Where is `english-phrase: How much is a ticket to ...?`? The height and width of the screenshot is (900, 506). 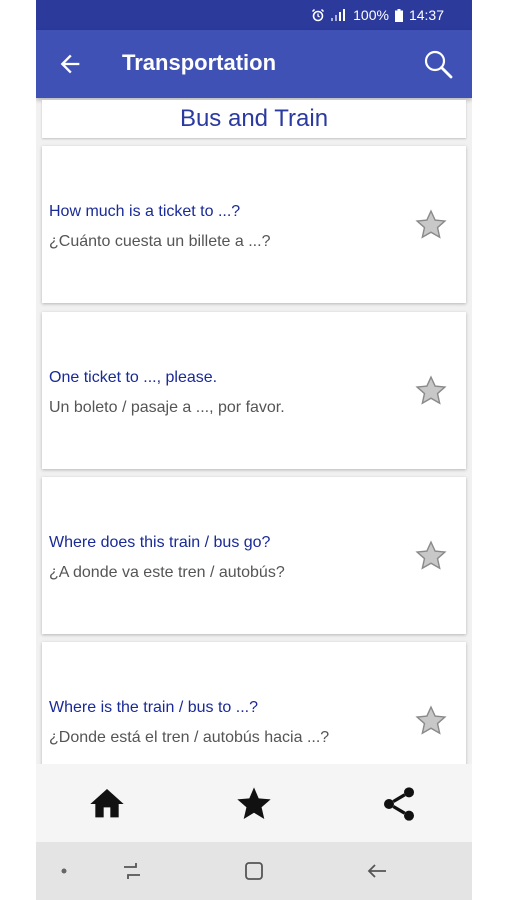 english-phrase: How much is a ticket to ...? is located at coordinates (145, 211).